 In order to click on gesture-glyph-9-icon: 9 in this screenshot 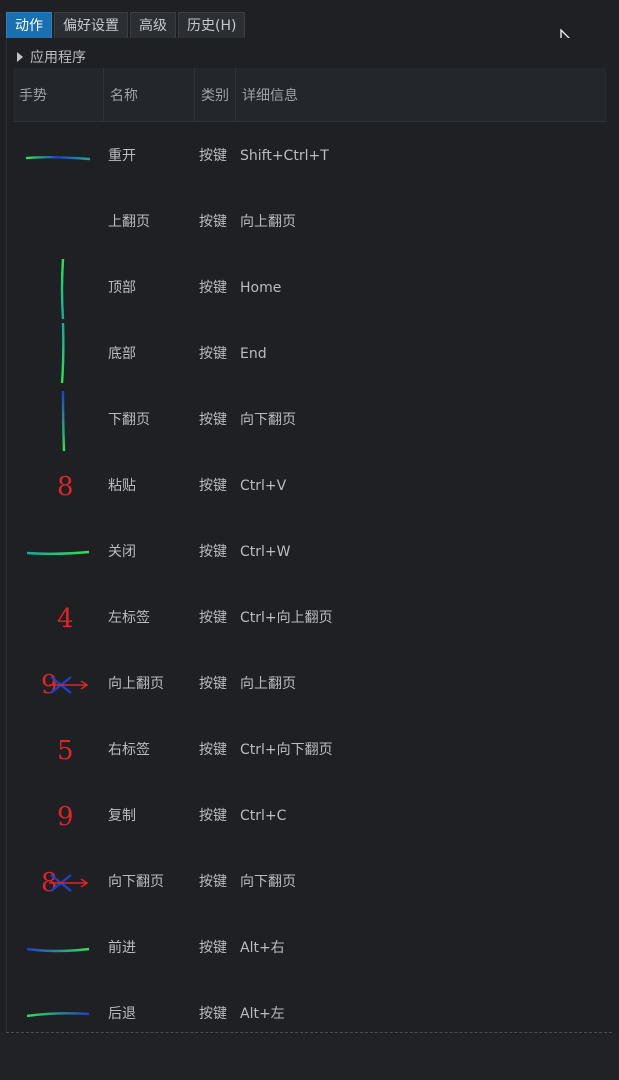, I will do `click(56, 816)`.